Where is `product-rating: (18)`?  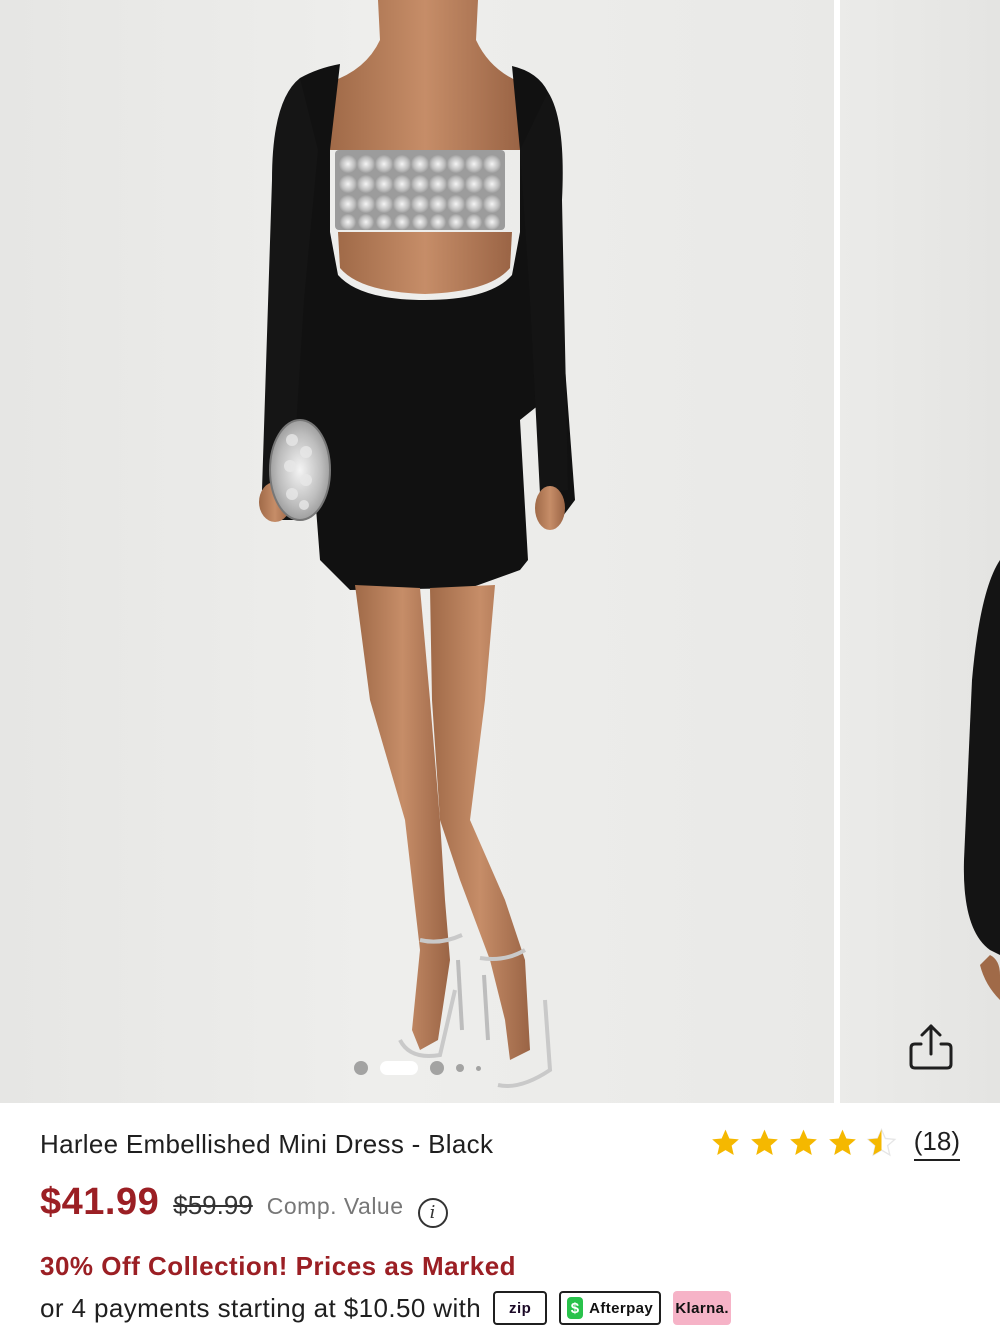 product-rating: (18) is located at coordinates (834, 1143).